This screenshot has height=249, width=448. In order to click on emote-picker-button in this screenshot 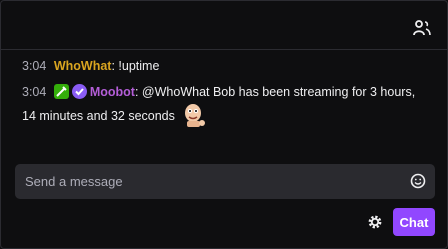, I will do `click(418, 181)`.